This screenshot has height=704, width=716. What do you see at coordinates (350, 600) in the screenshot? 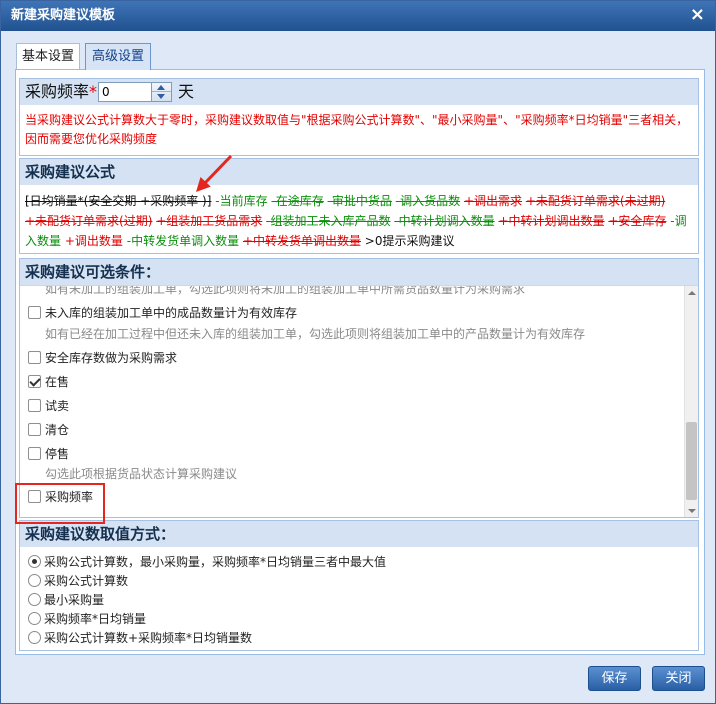
I see `value-mode-option-min: 最小采购量` at bounding box center [350, 600].